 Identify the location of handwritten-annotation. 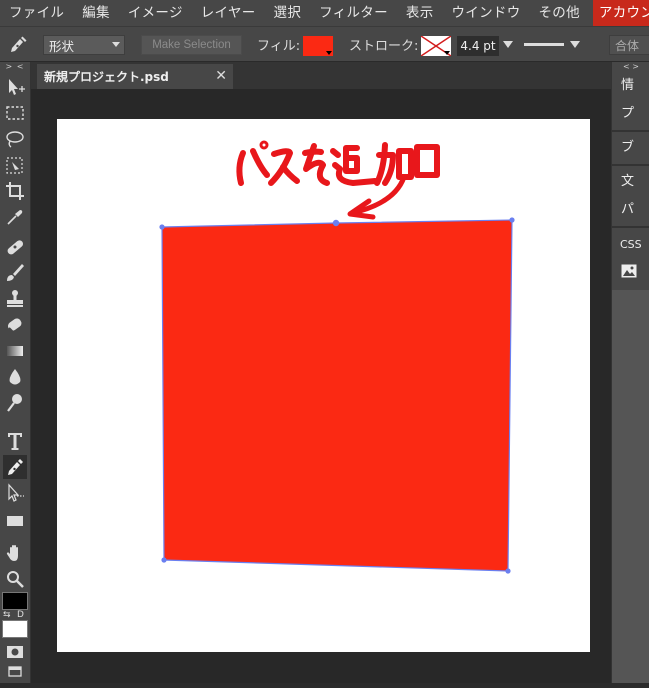
(338, 180).